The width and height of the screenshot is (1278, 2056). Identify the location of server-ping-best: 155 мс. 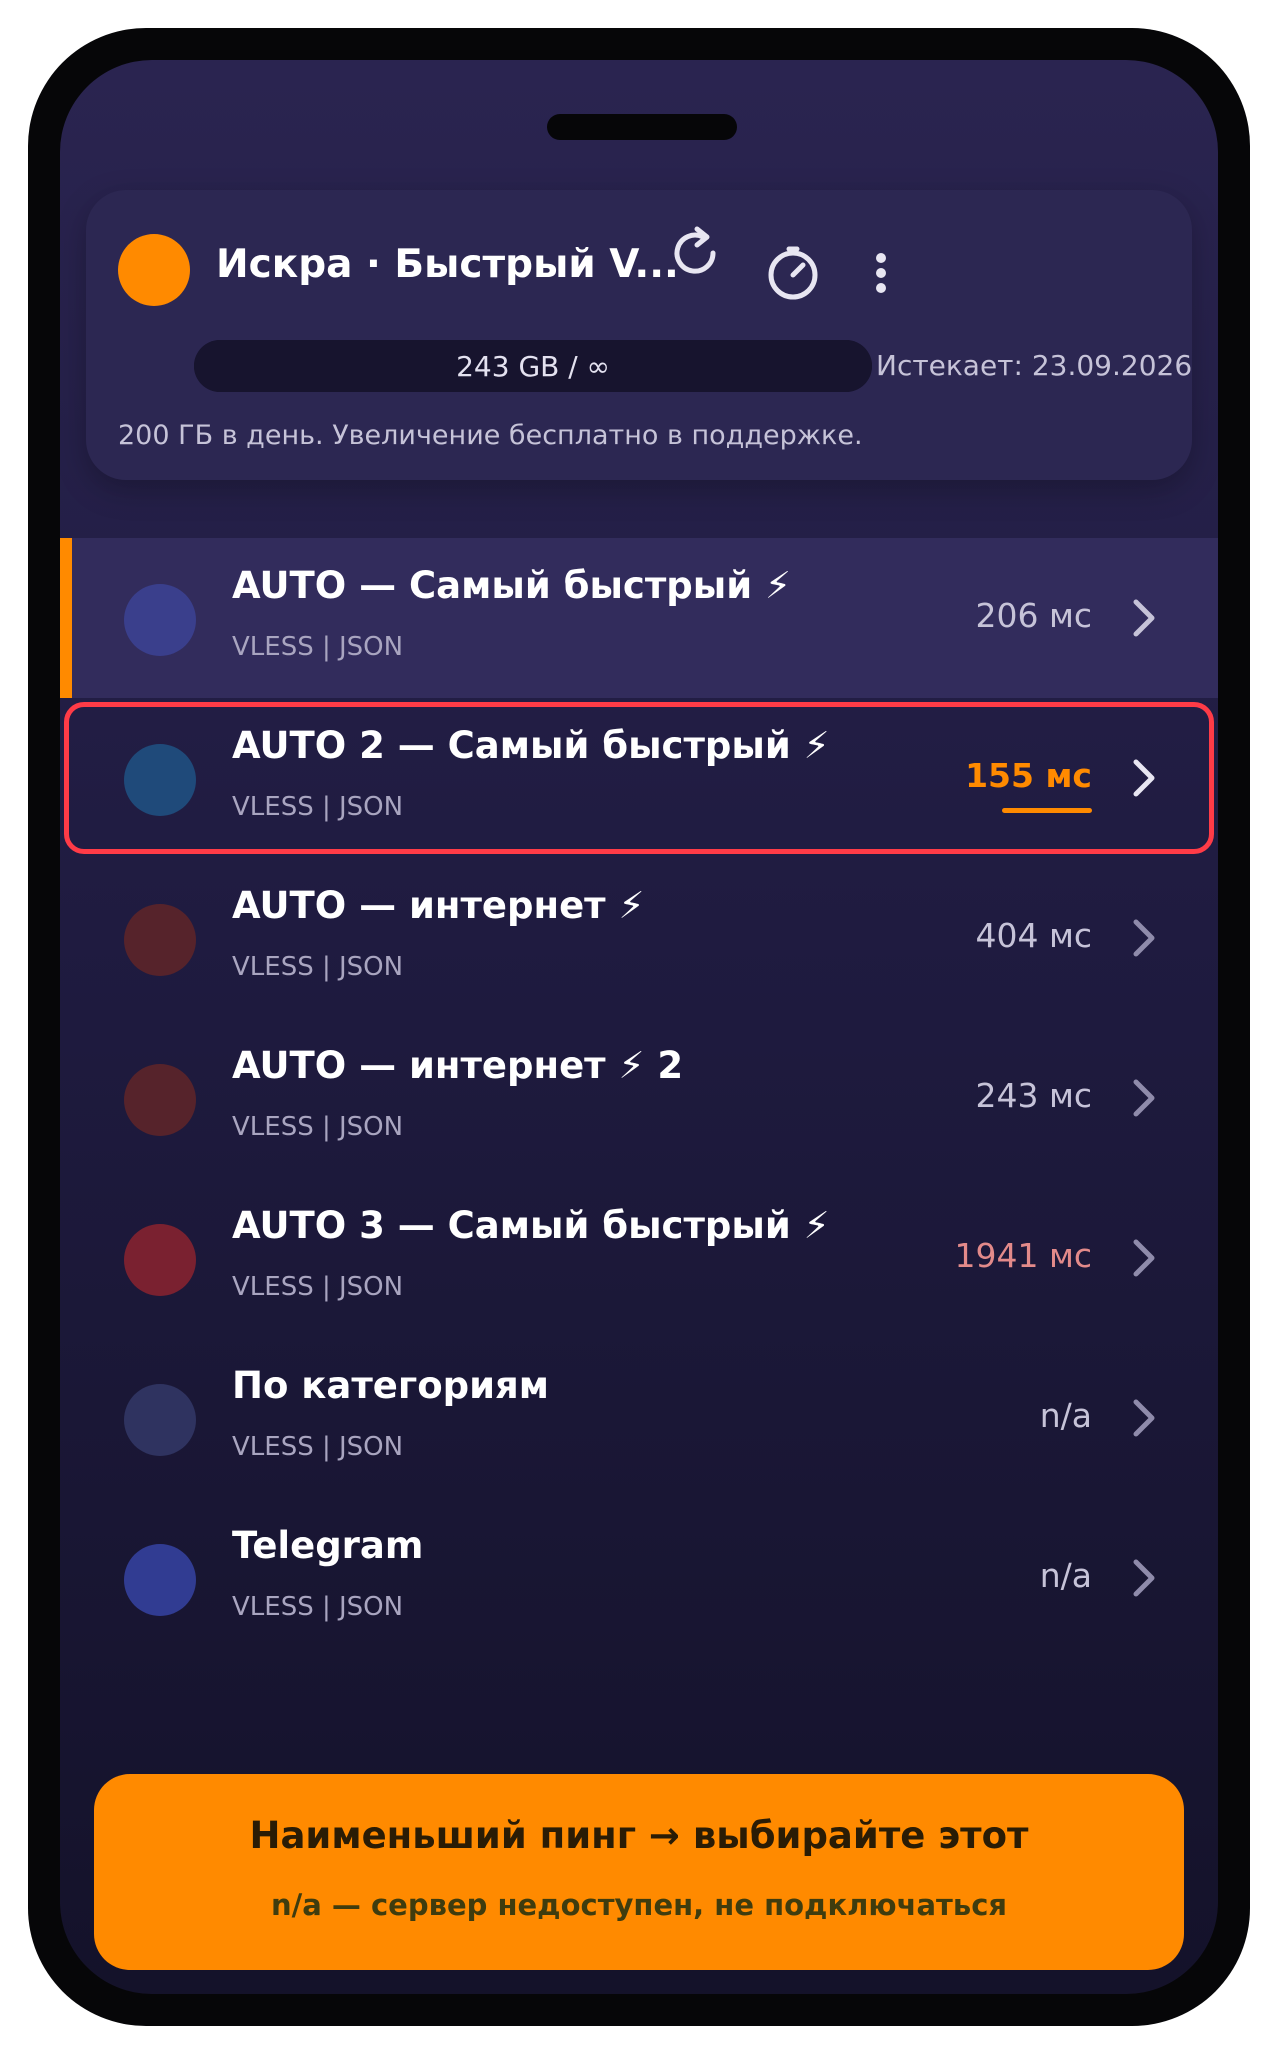
(1028, 775).